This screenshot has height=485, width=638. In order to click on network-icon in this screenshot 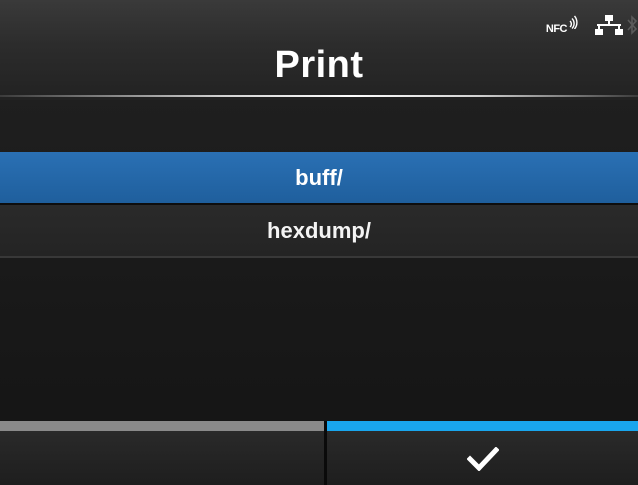, I will do `click(609, 25)`.